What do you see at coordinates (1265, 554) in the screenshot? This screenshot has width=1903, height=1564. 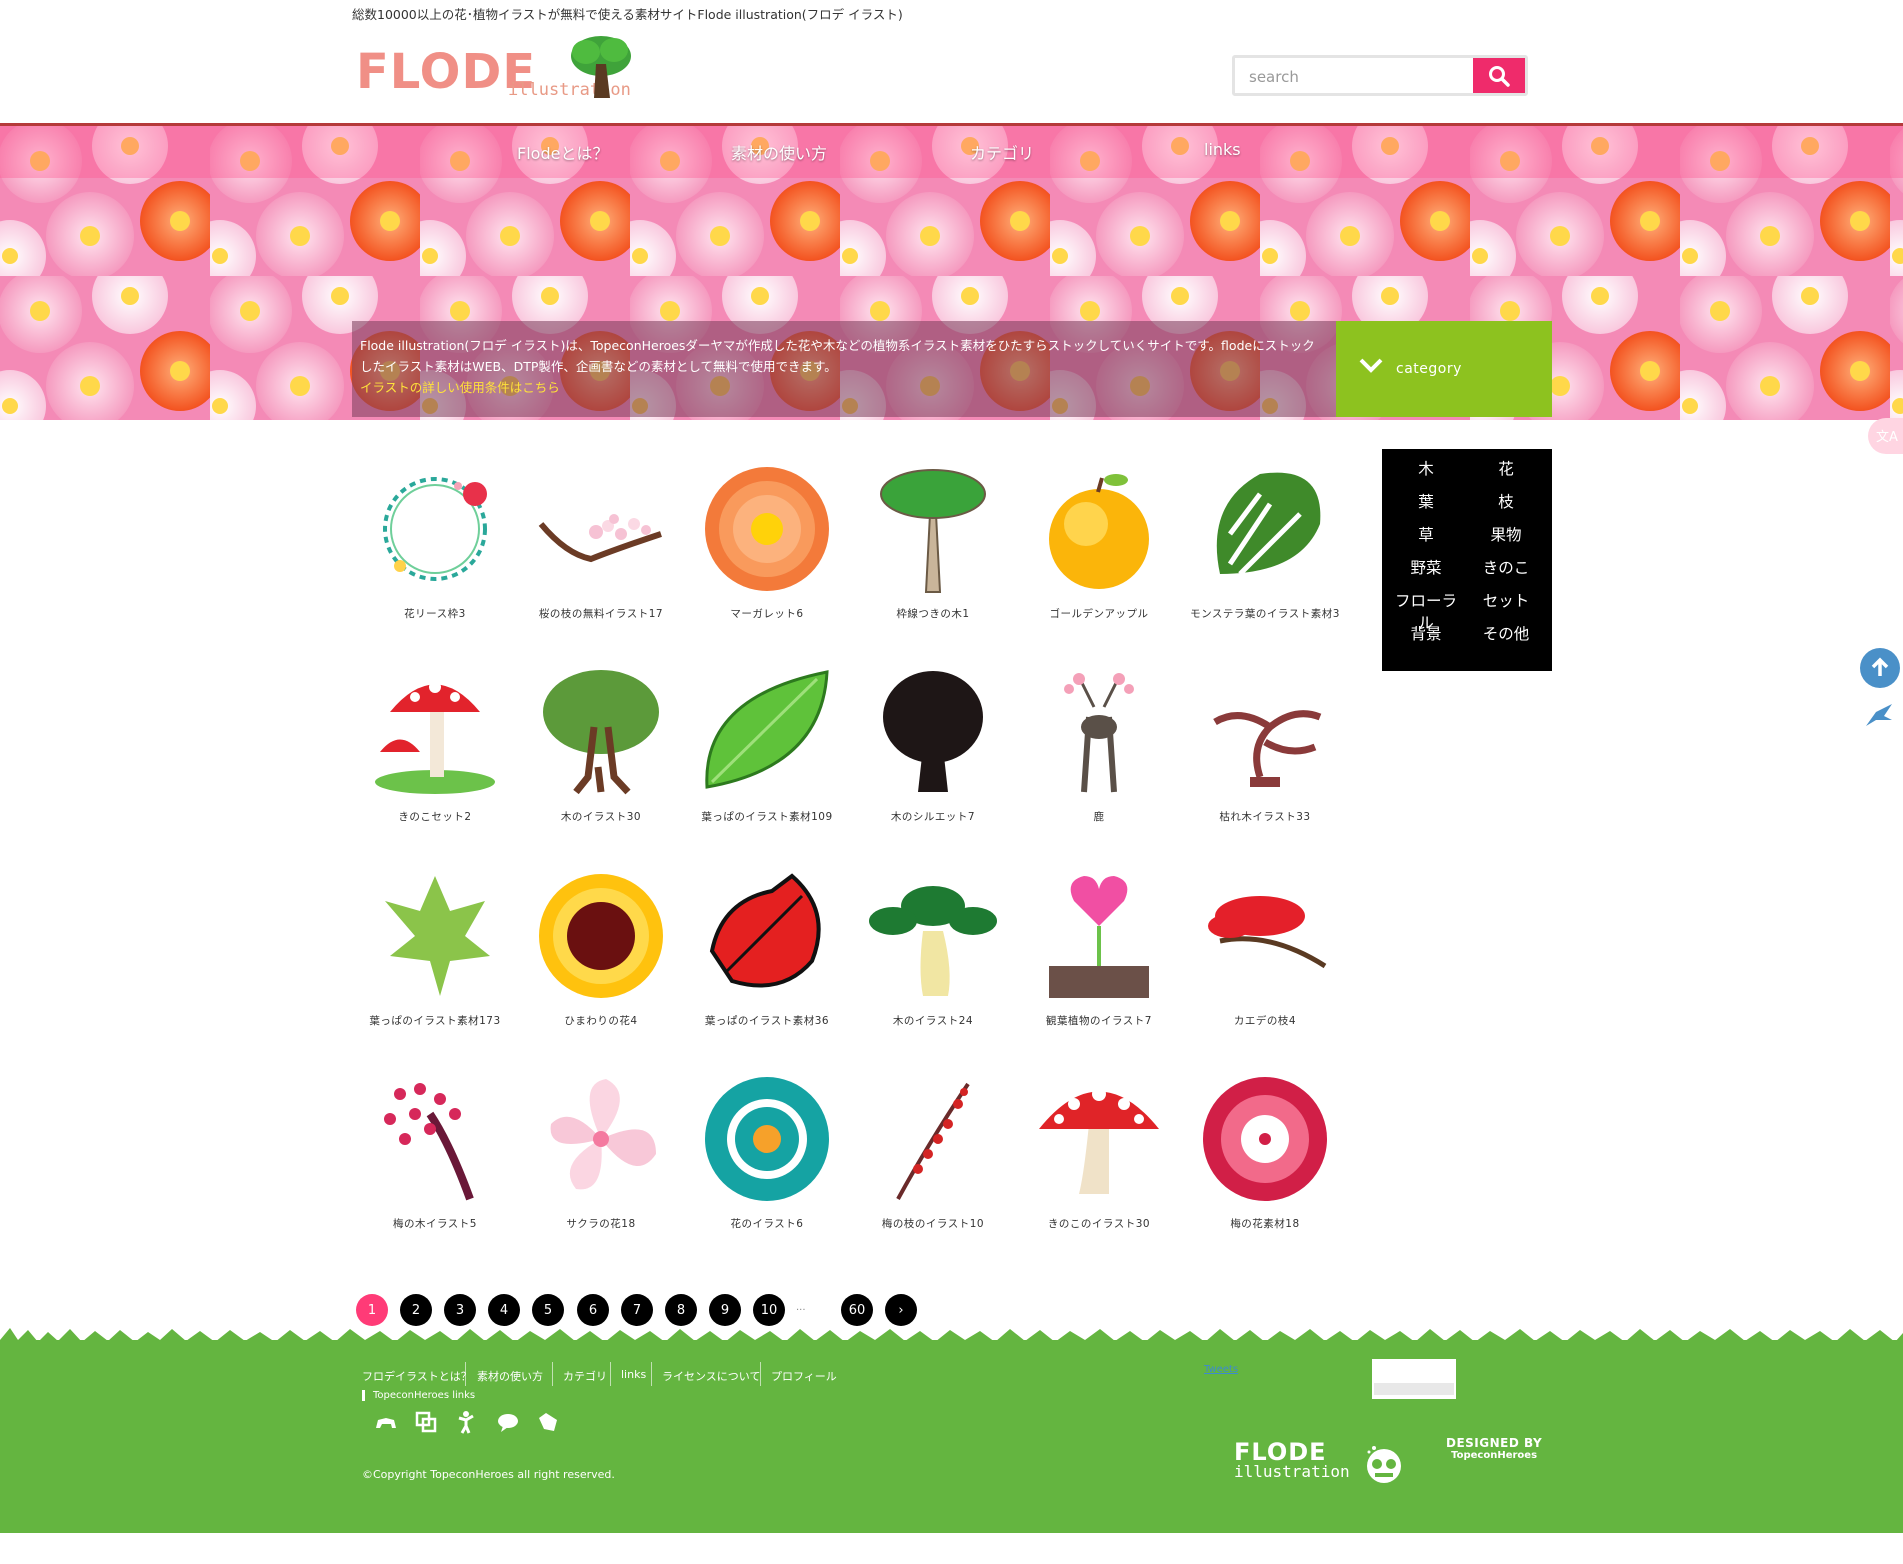 I see `illustration-item: モンステラ葉のイラスト素材3` at bounding box center [1265, 554].